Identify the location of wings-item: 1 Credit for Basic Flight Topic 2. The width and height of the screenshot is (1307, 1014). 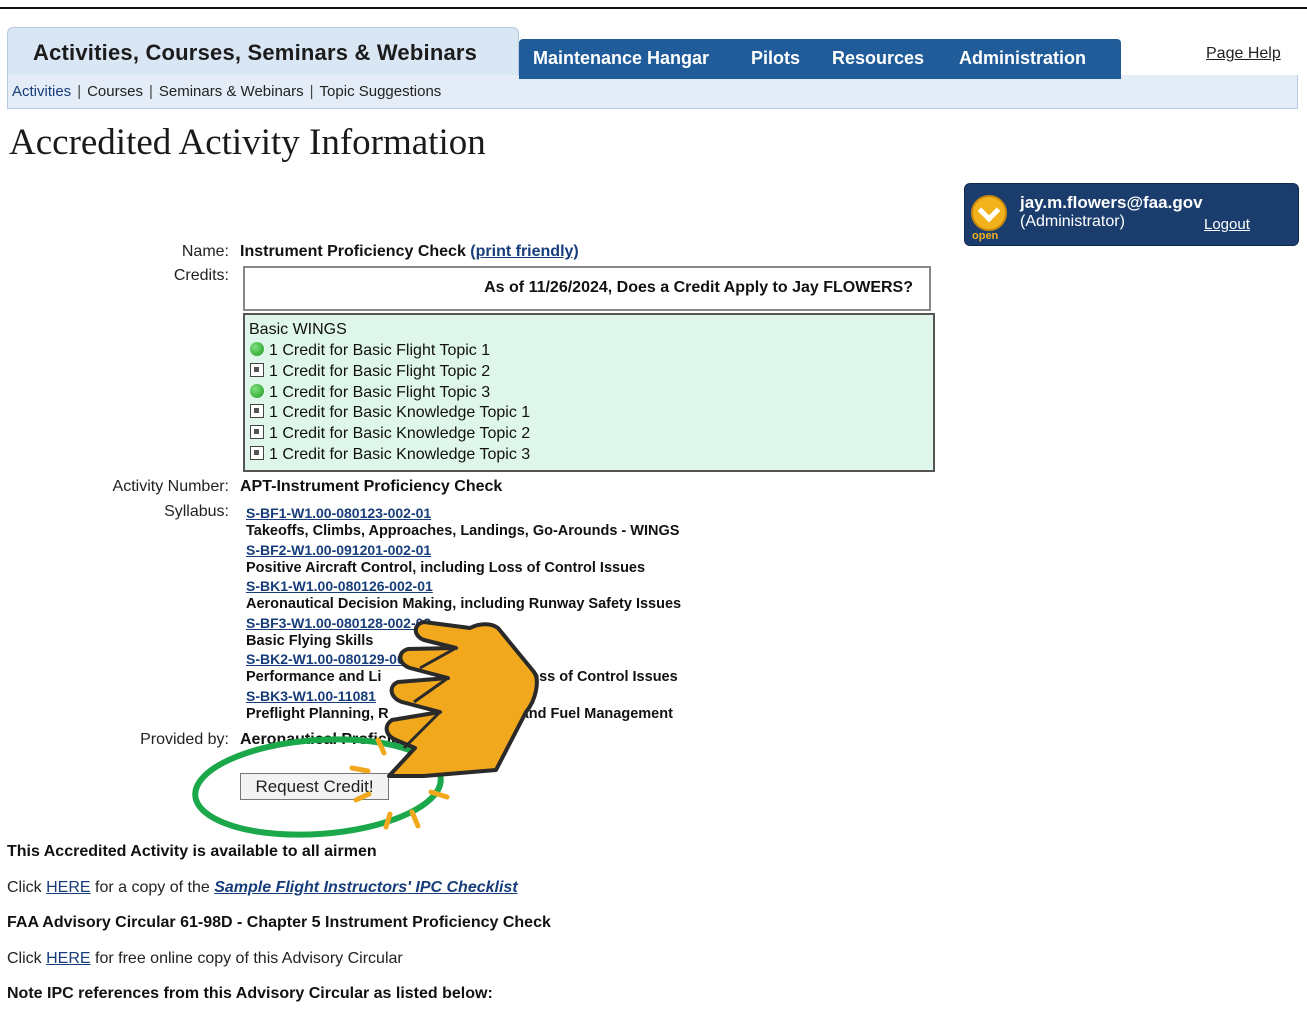
(370, 372).